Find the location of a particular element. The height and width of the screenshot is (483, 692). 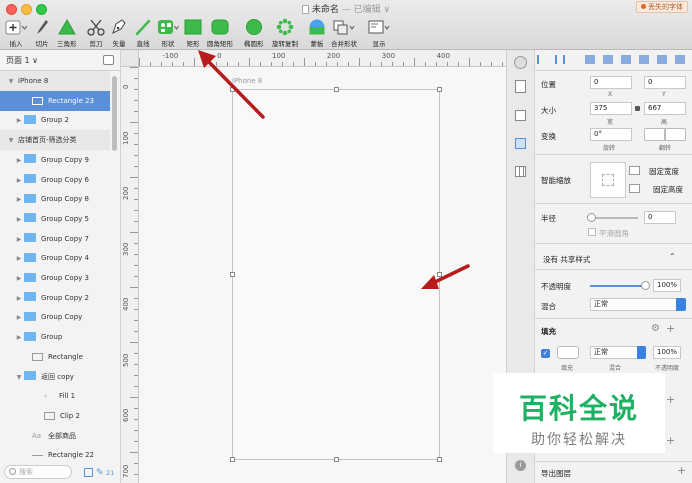

link-icon is located at coordinates (520, 86).